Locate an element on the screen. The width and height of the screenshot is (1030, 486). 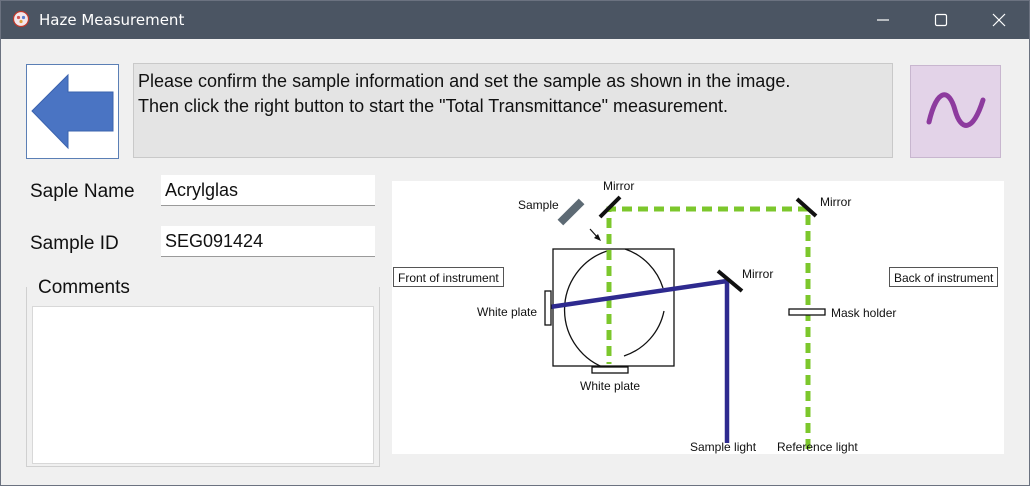
sphere-arc-bottom is located at coordinates (644, 333).